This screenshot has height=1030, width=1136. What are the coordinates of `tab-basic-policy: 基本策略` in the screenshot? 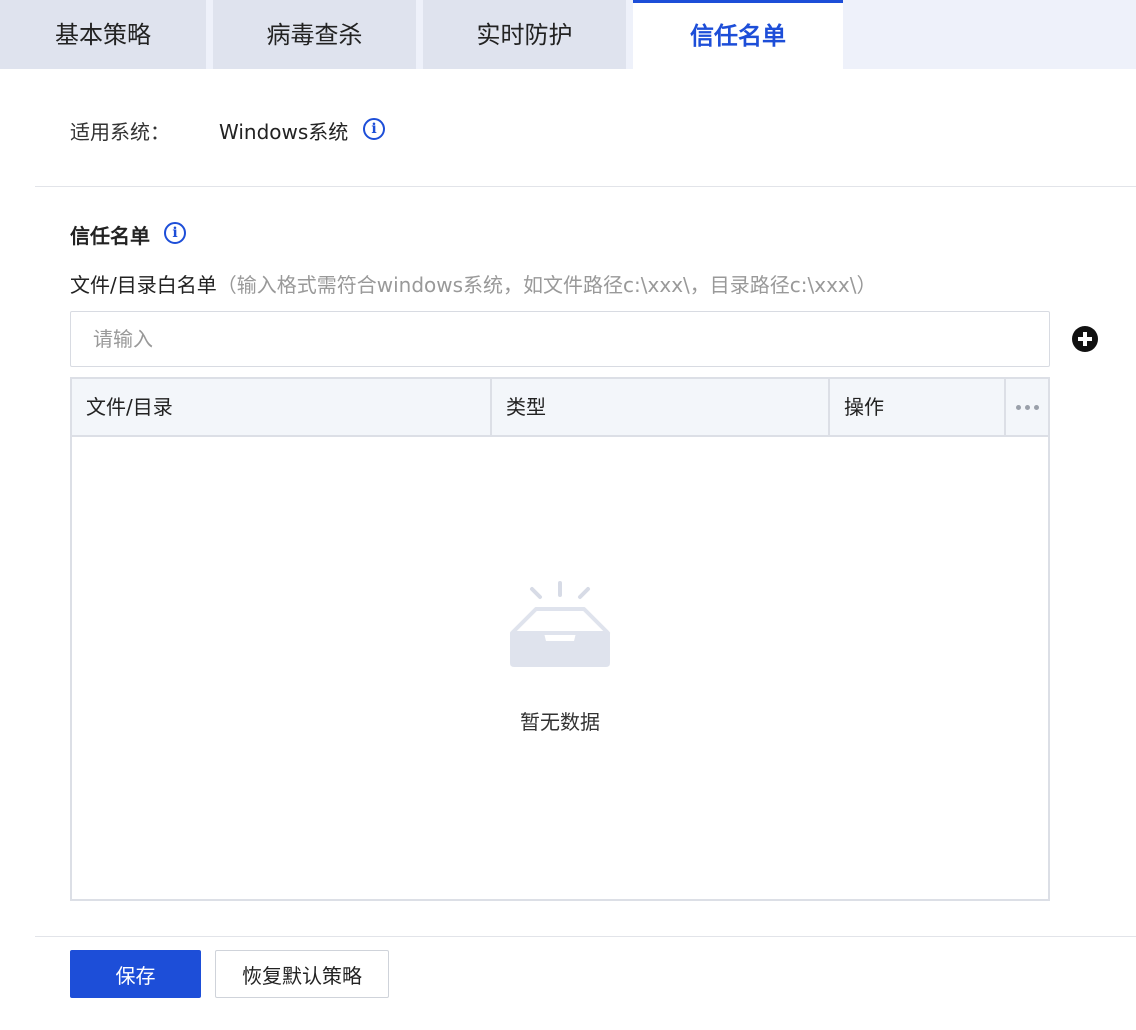 It's located at (103, 34).